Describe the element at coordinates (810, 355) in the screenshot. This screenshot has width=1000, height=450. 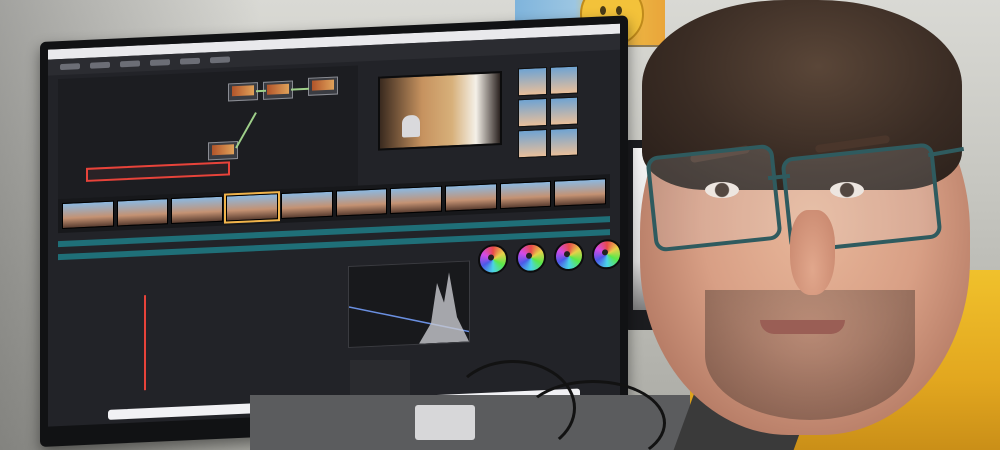
I see `stubble` at that location.